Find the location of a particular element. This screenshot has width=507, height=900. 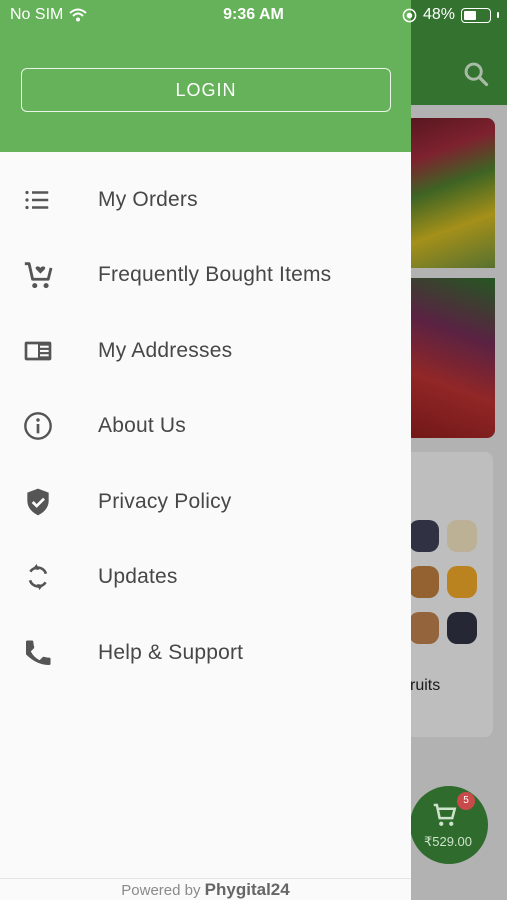

menu-item-help-support: Help & Support is located at coordinates (205, 653).